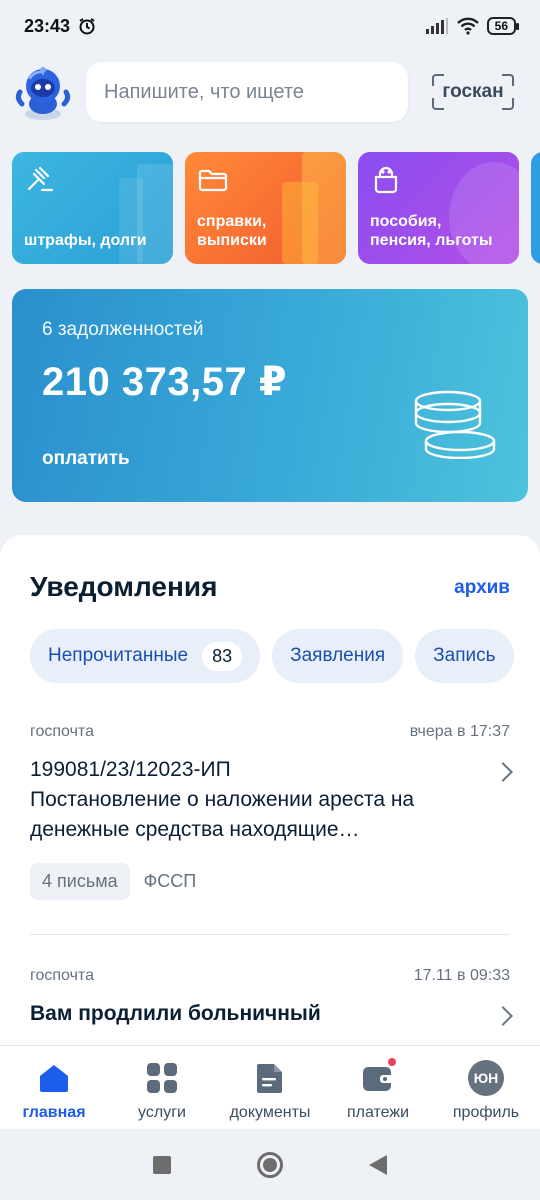  Describe the element at coordinates (503, 26) in the screenshot. I see `battery-icon: 56` at that location.